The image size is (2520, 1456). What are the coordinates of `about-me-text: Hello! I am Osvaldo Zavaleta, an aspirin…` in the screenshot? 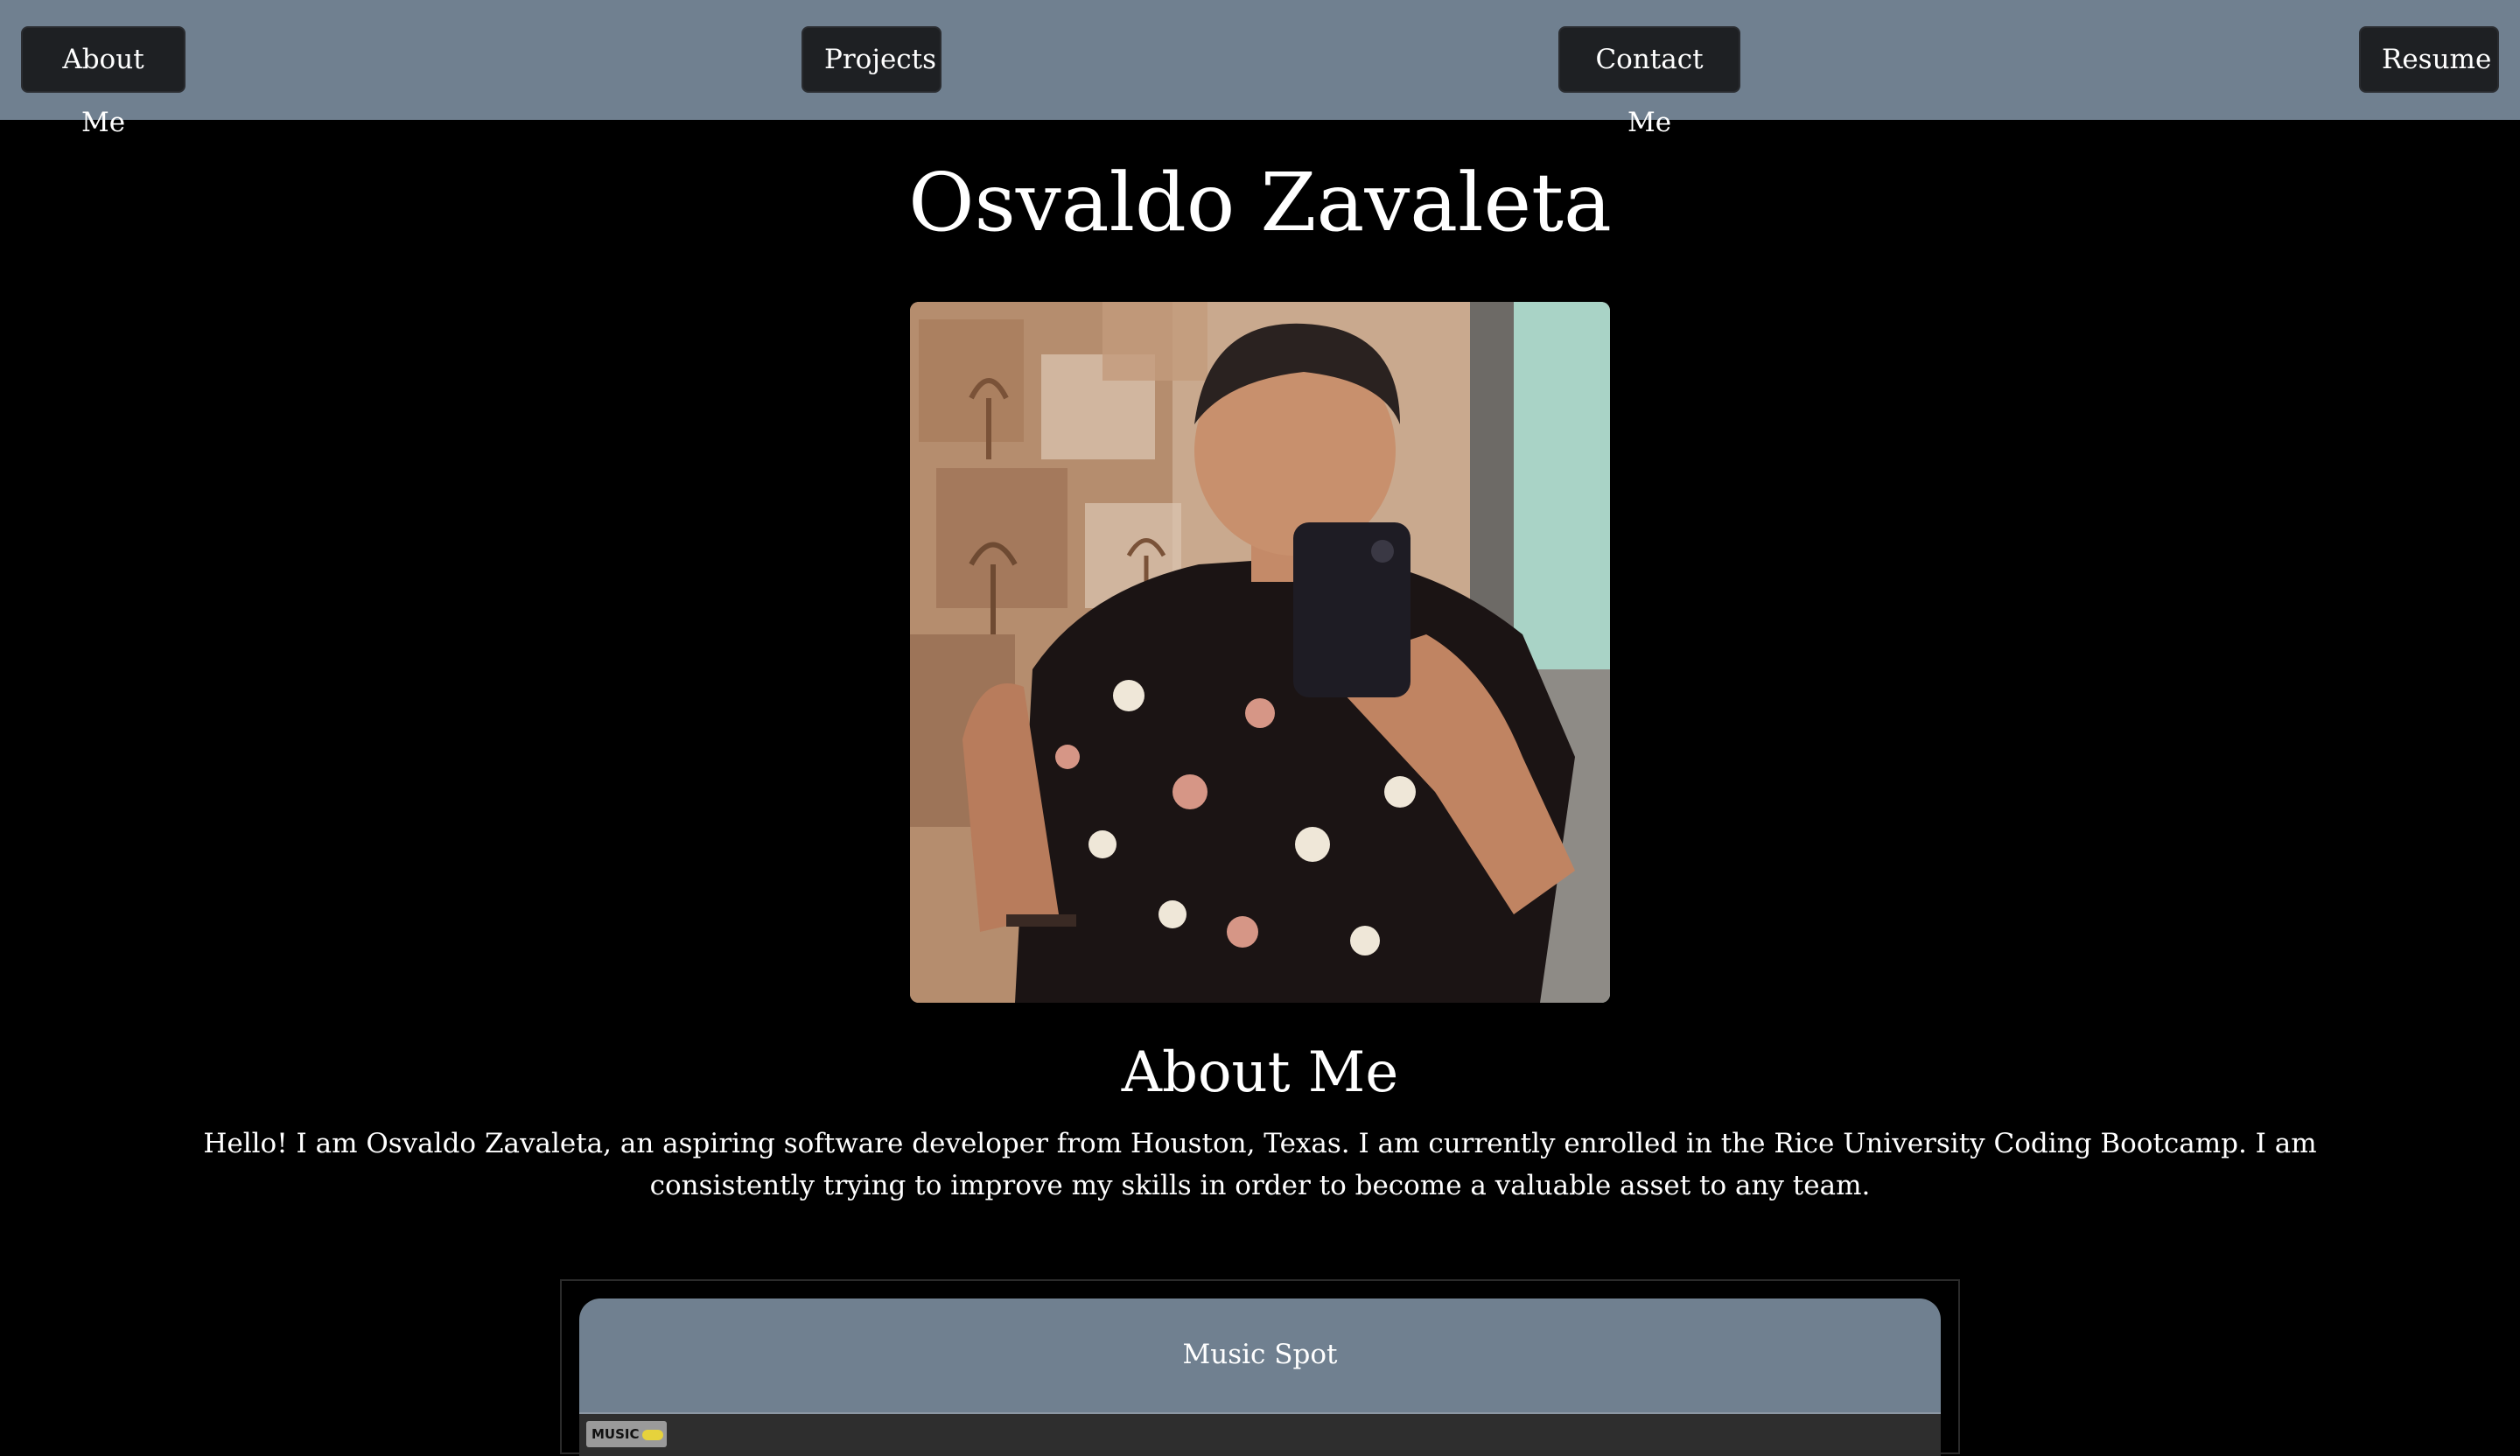 It's located at (1260, 1164).